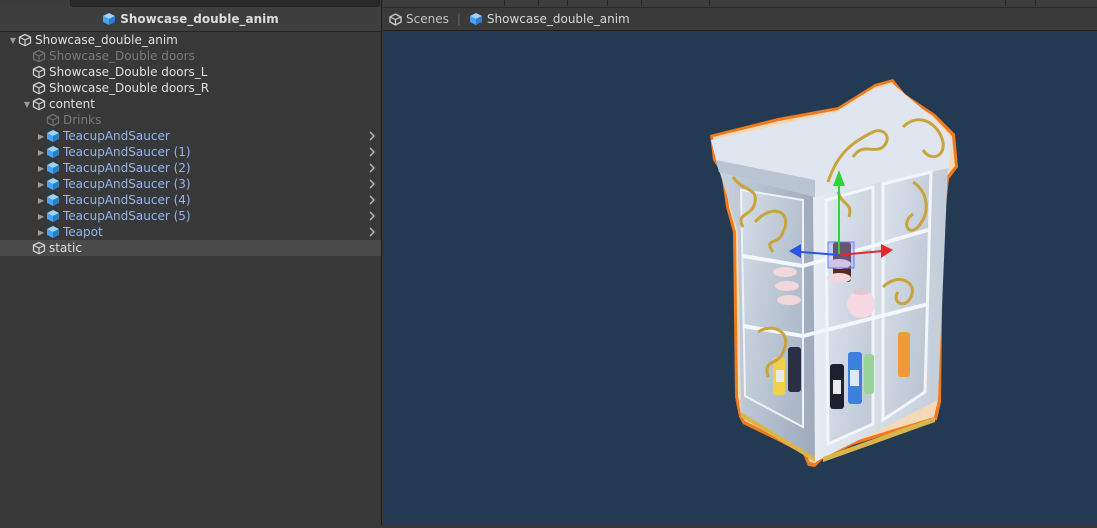 The height and width of the screenshot is (528, 1097). I want to click on hierarchy-row-label: TeacupAndSaucer (3), so click(127, 184).